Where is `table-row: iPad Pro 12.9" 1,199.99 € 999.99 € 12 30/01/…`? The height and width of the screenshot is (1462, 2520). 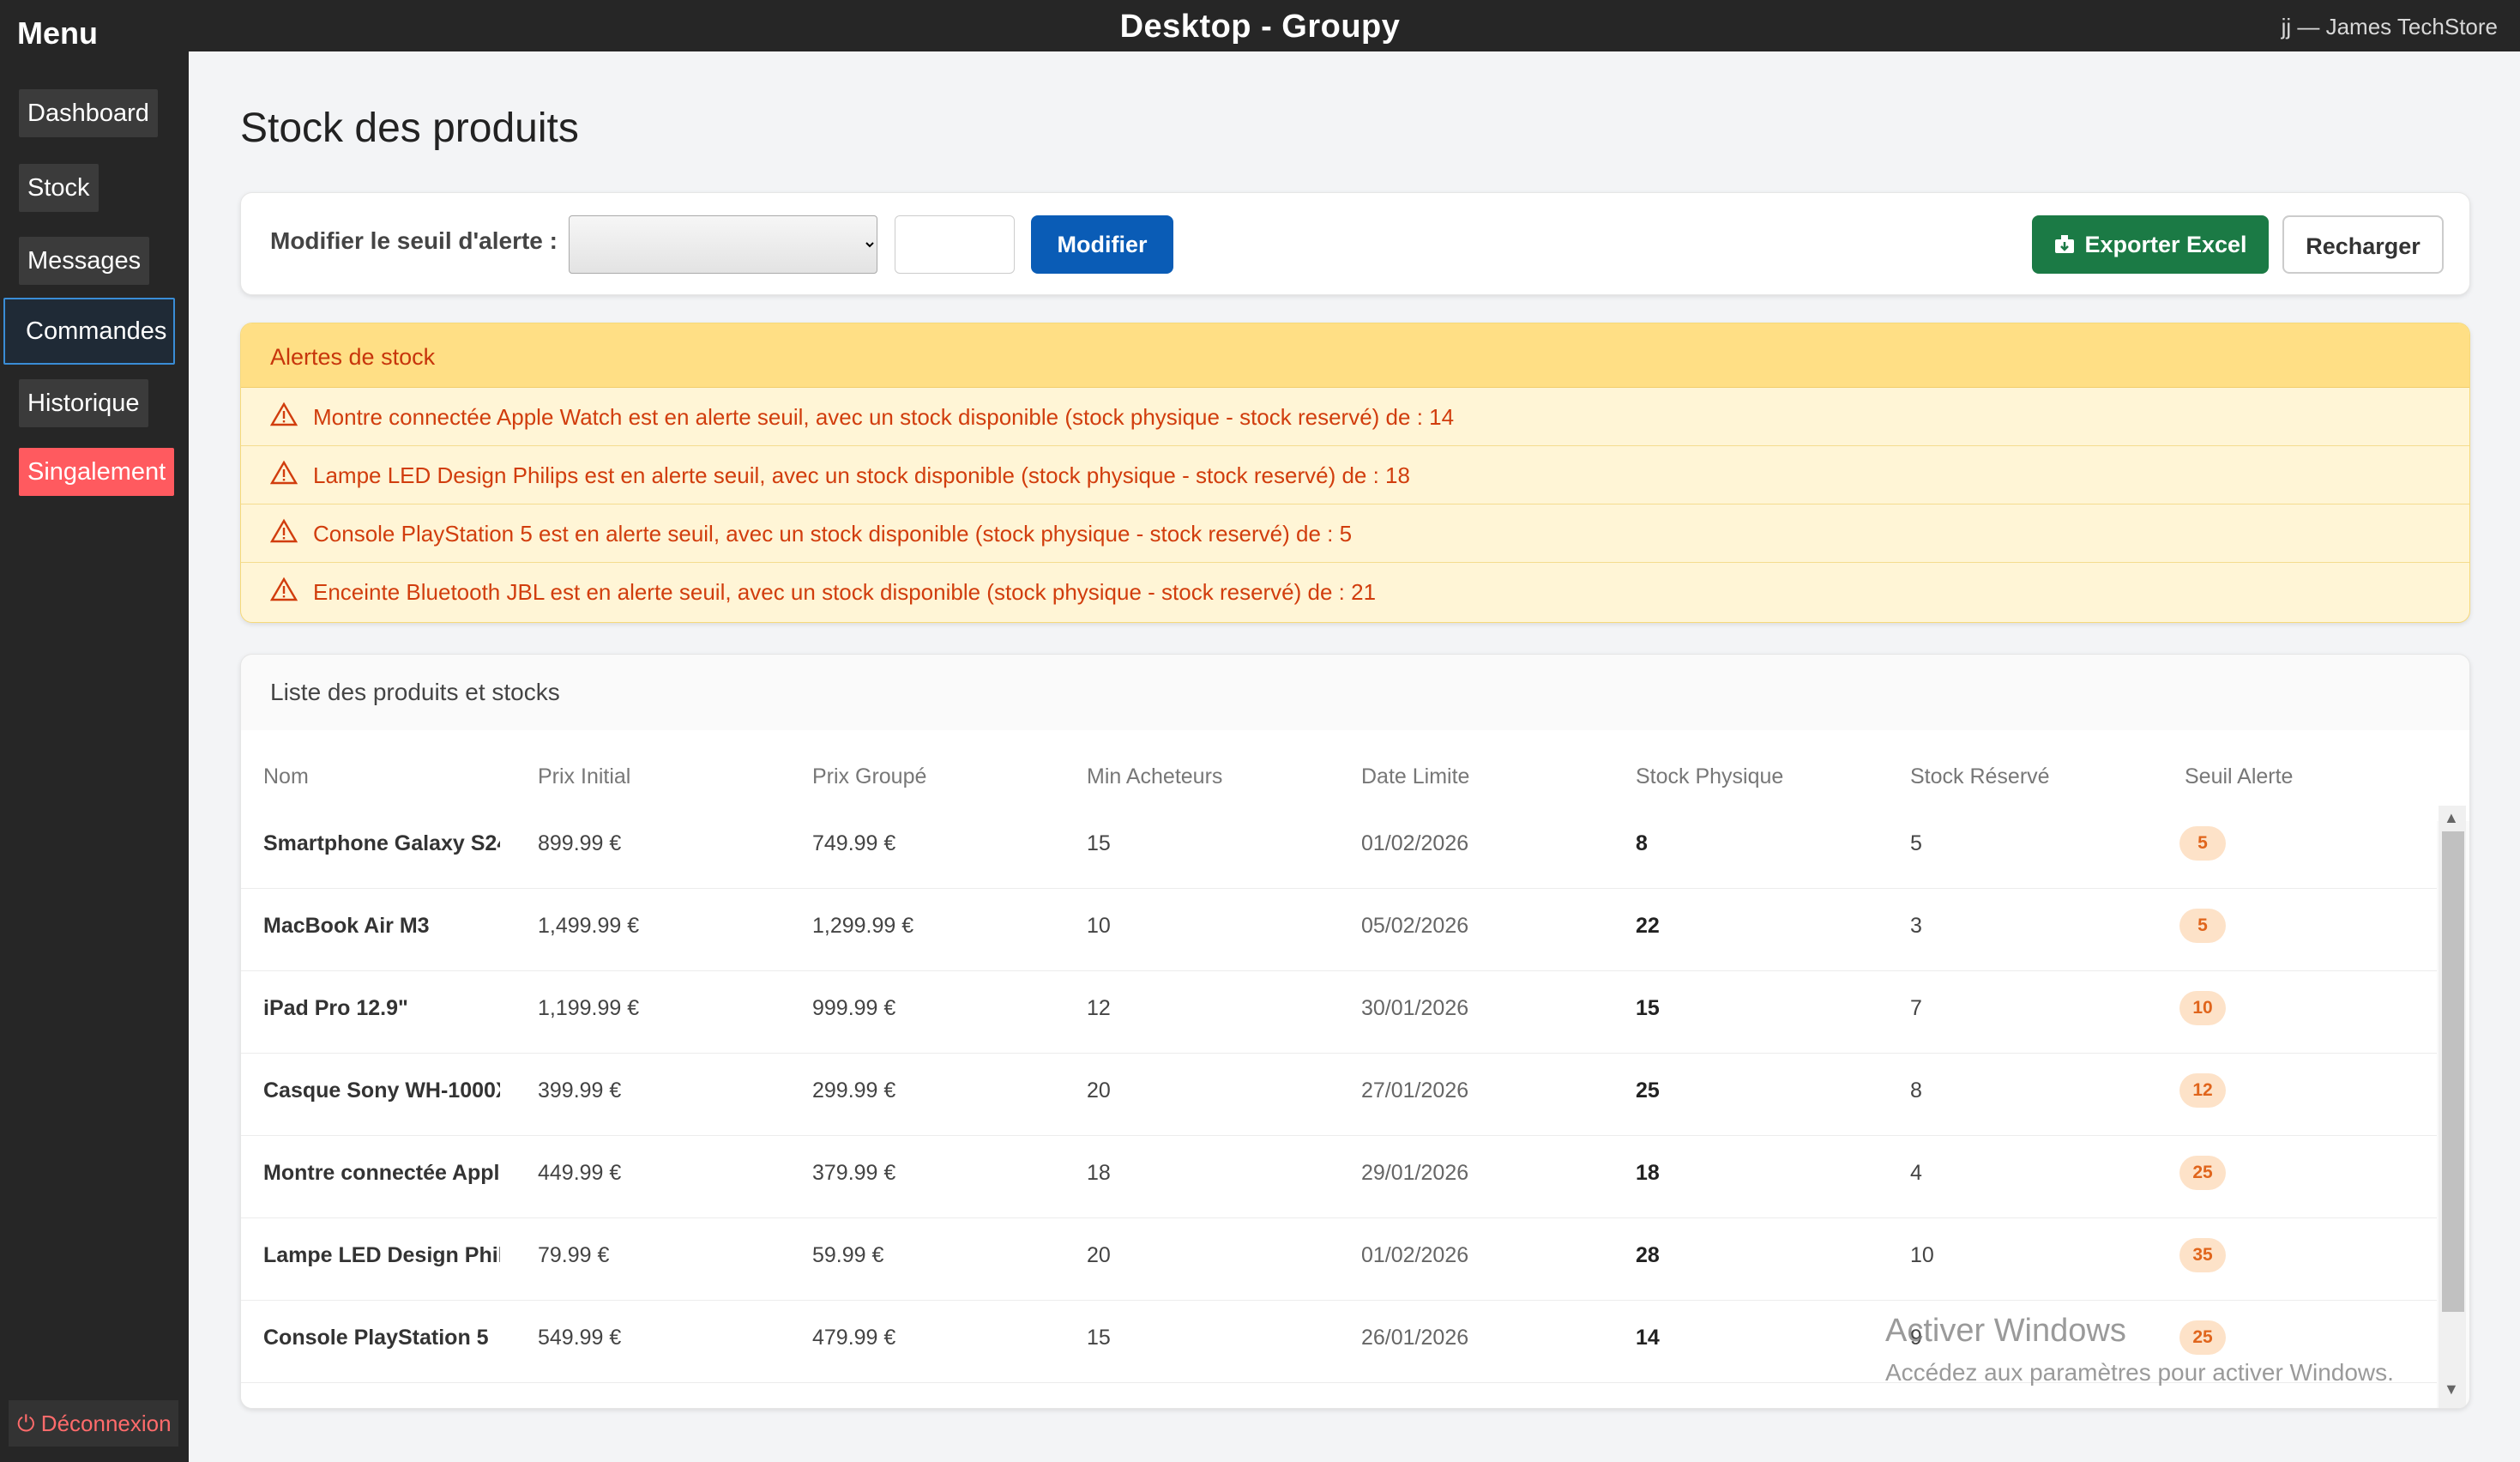 table-row: iPad Pro 12.9" 1,199.99 € 999.99 € 12 30/01/… is located at coordinates (1339, 1012).